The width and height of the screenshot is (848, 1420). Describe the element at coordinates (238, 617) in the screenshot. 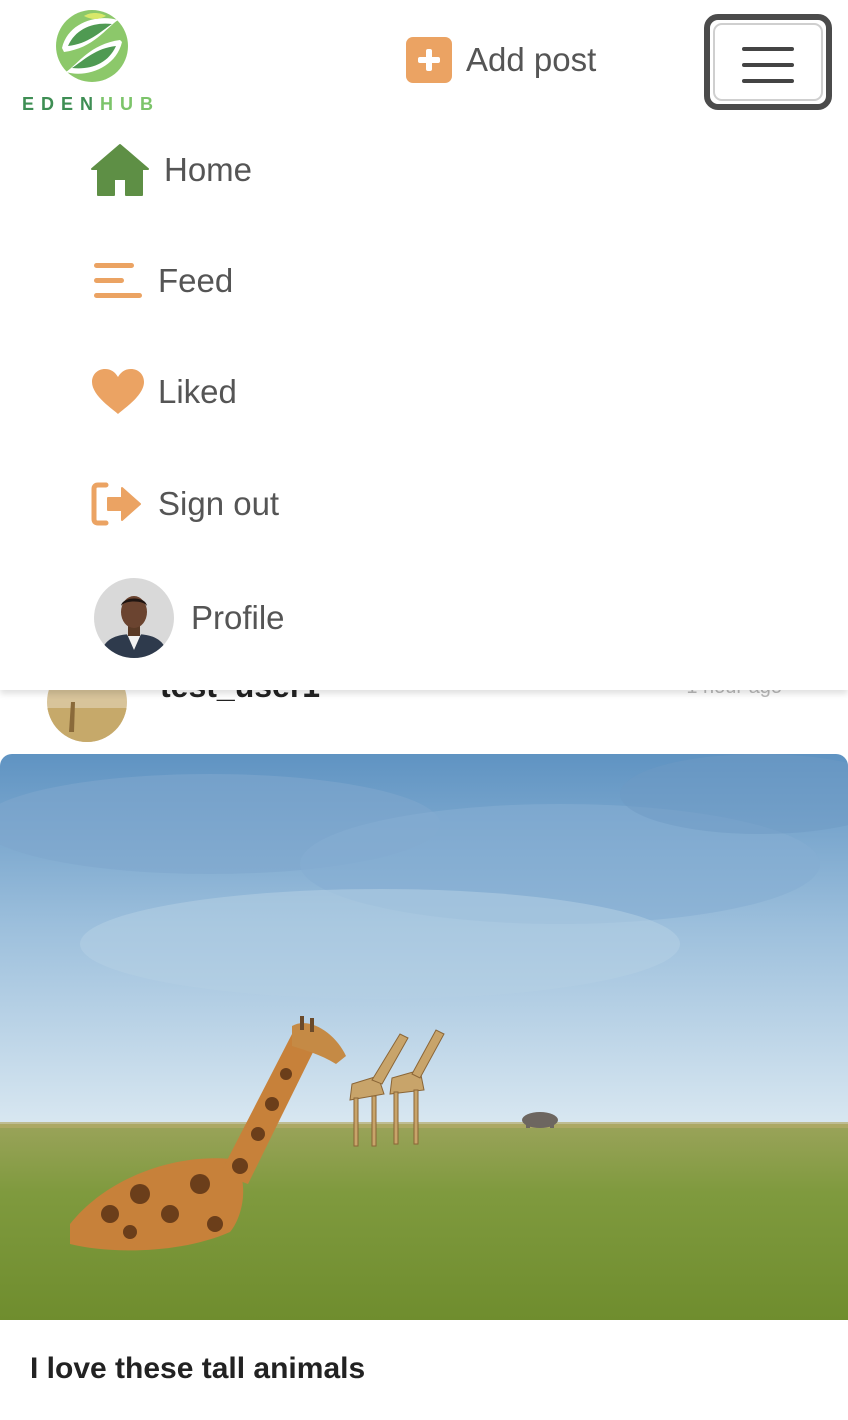

I see `nav-item-profile-label: Profile` at that location.